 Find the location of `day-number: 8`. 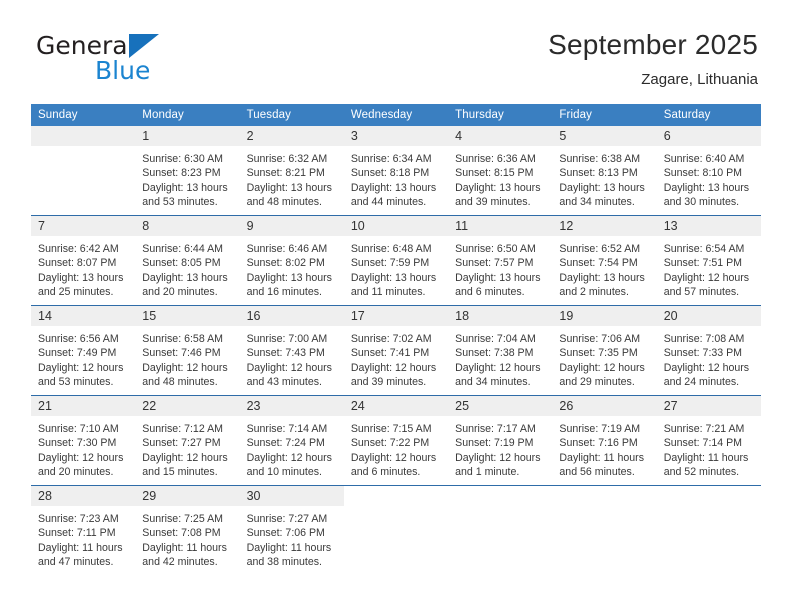

day-number: 8 is located at coordinates (187, 226).